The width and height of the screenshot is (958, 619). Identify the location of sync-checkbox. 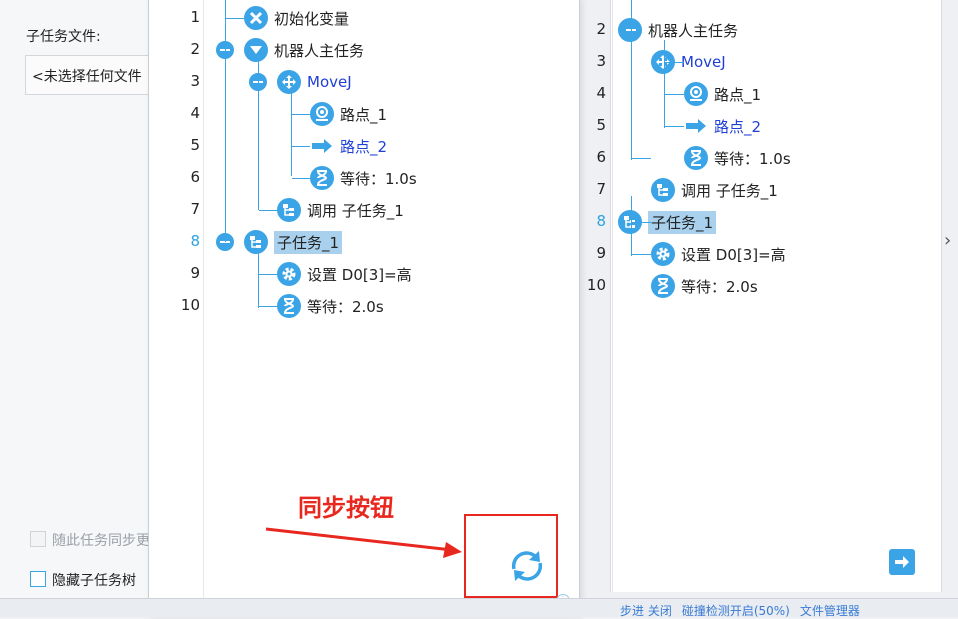
(38, 539).